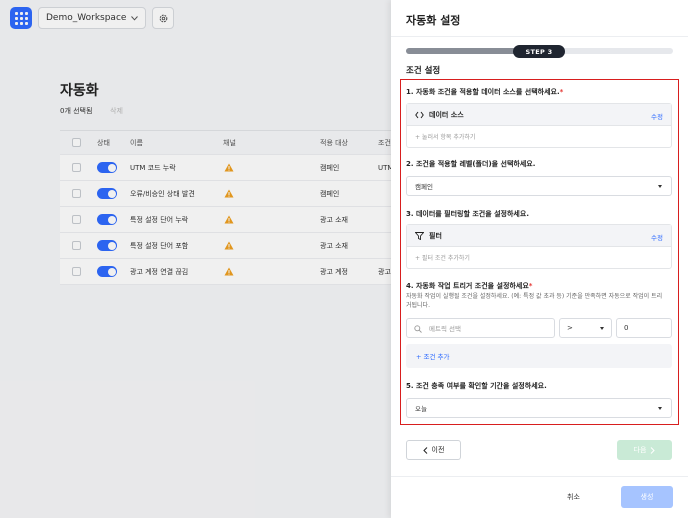  Describe the element at coordinates (644, 328) in the screenshot. I see `threshold-input: 0` at that location.